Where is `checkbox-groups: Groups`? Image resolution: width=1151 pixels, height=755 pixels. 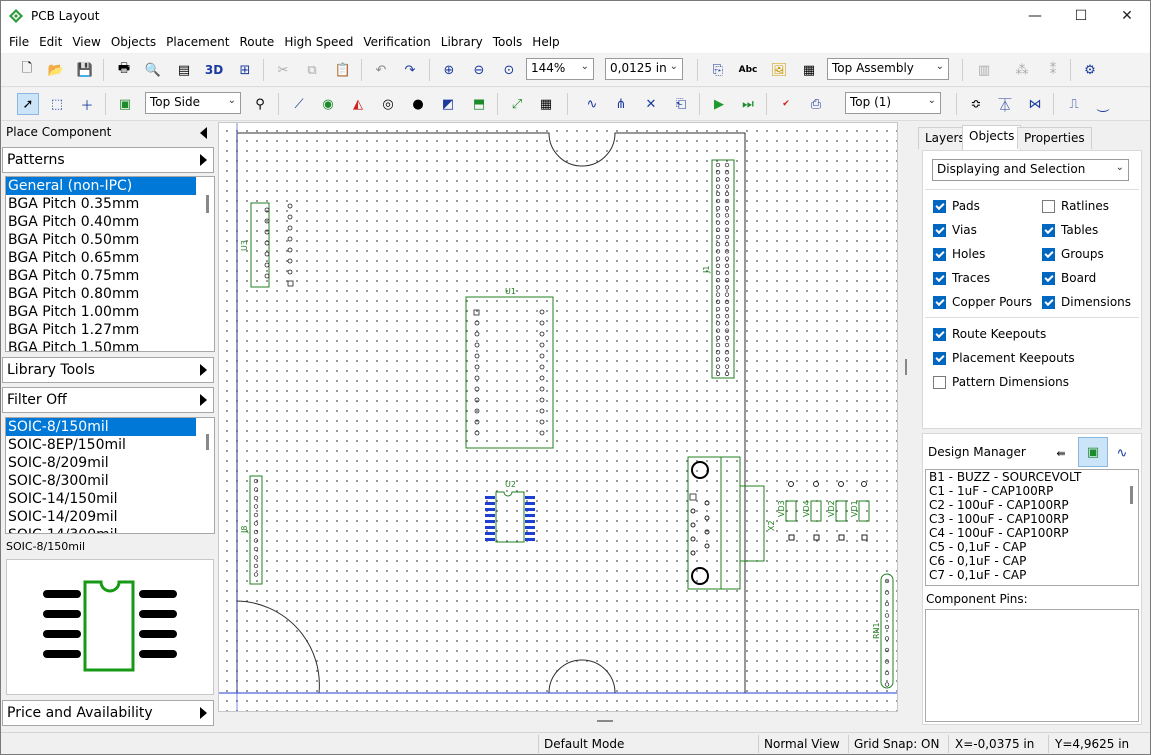
checkbox-groups: Groups is located at coordinates (1073, 254).